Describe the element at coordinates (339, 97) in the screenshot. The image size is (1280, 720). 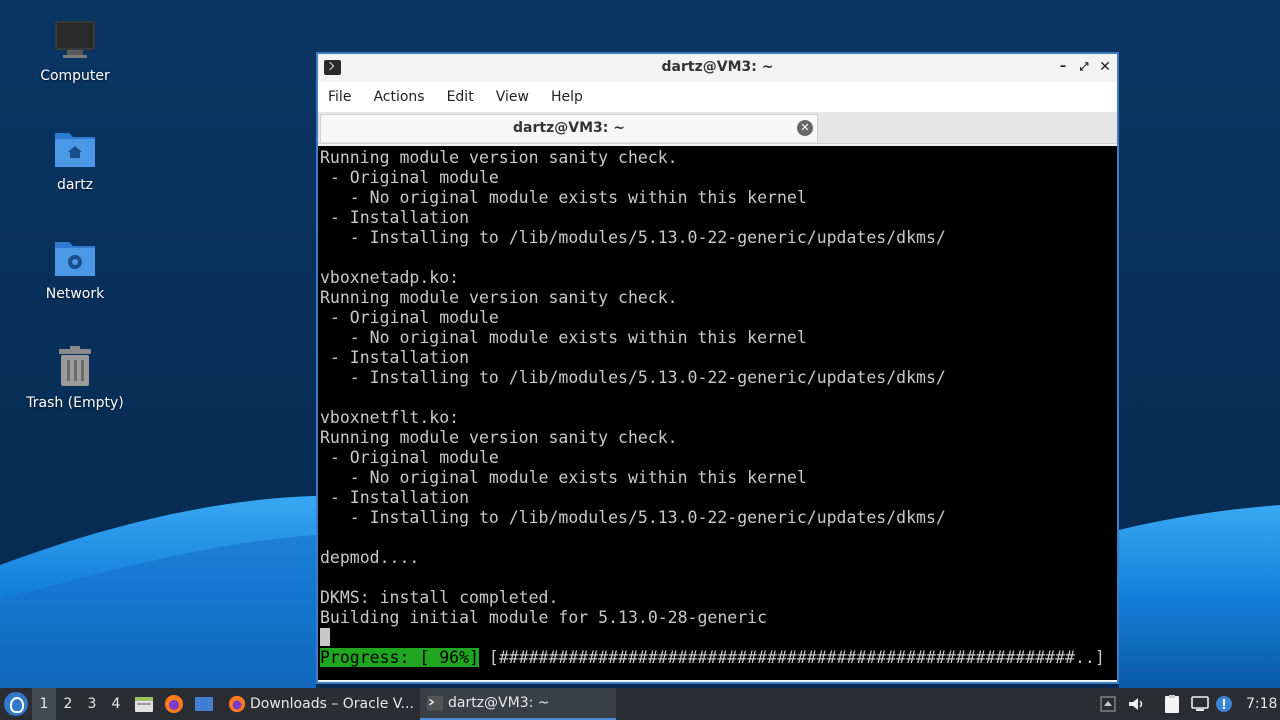
I see `menu-file: File` at that location.